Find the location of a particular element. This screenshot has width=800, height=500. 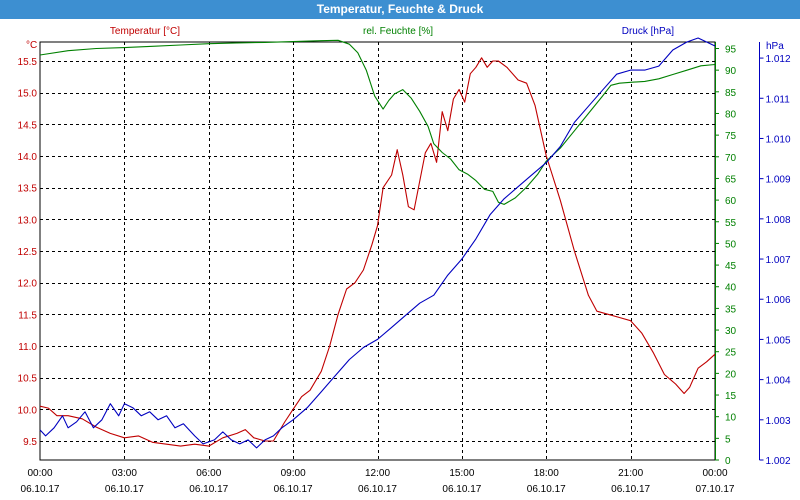

humidity-tick-label: 95 is located at coordinates (731, 49).